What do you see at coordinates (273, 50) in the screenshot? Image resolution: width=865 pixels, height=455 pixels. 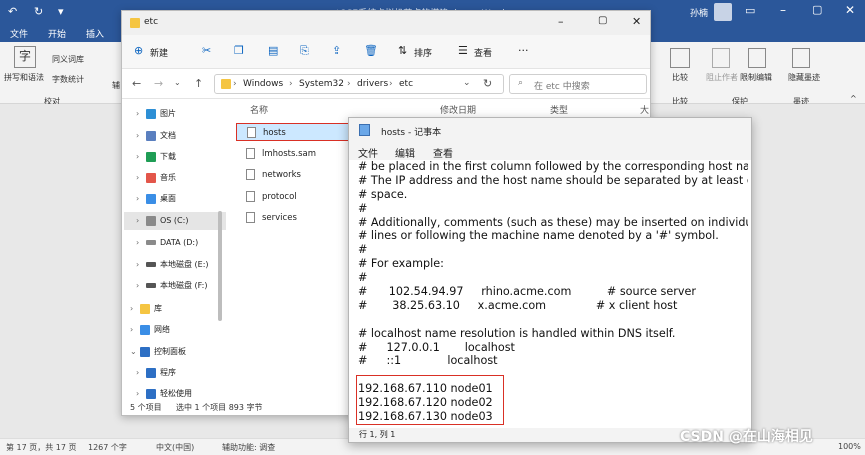 I see `paste-icon: ▤` at bounding box center [273, 50].